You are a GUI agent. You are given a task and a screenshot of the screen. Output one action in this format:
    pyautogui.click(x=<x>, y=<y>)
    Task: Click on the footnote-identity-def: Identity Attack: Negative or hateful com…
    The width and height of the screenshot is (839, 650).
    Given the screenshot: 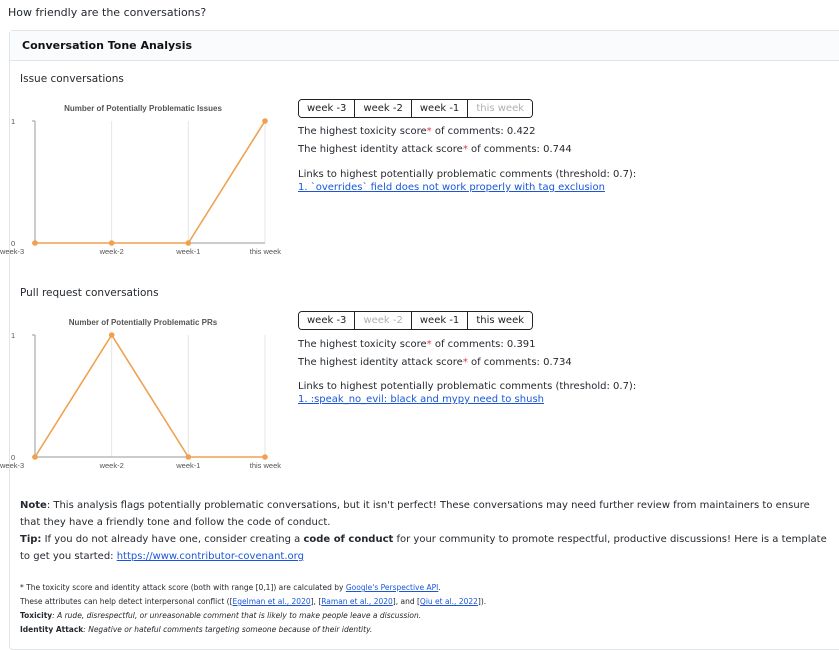 What is the action you would take?
    pyautogui.click(x=196, y=629)
    